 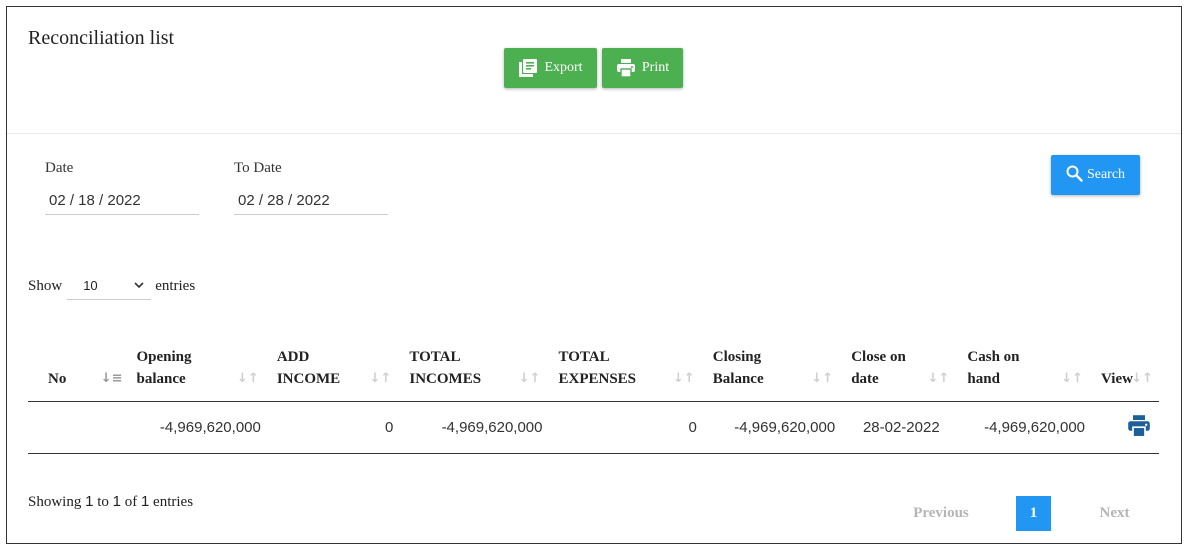 What do you see at coordinates (774, 427) in the screenshot?
I see `cell-closing-balance: -4,969,620,000` at bounding box center [774, 427].